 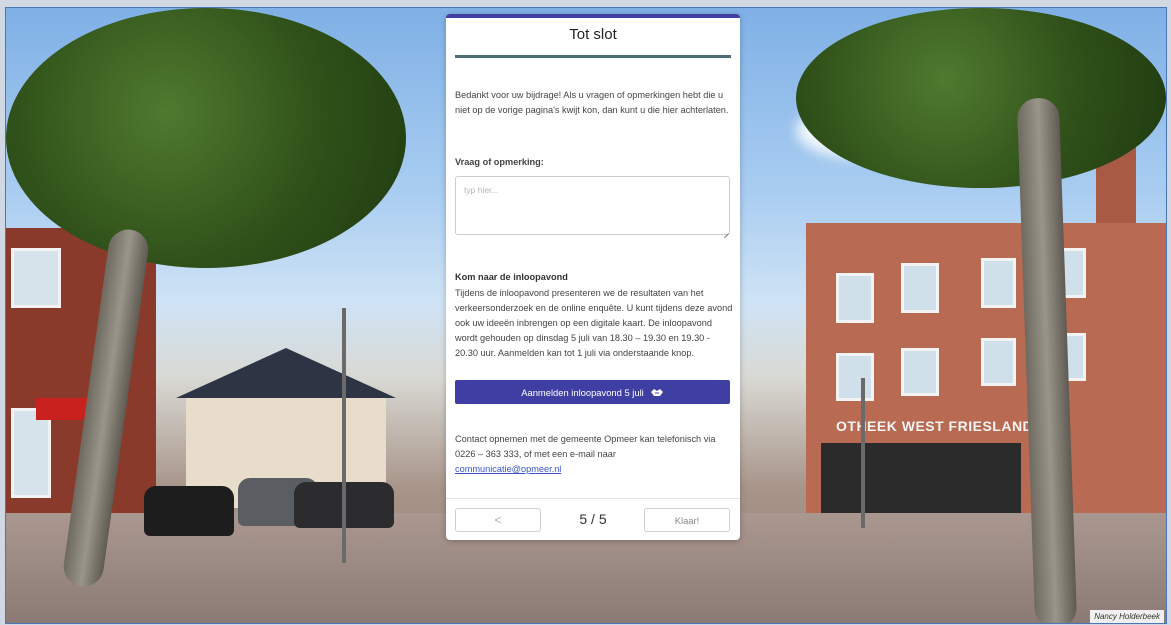 What do you see at coordinates (286, 373) in the screenshot?
I see `house-roof` at bounding box center [286, 373].